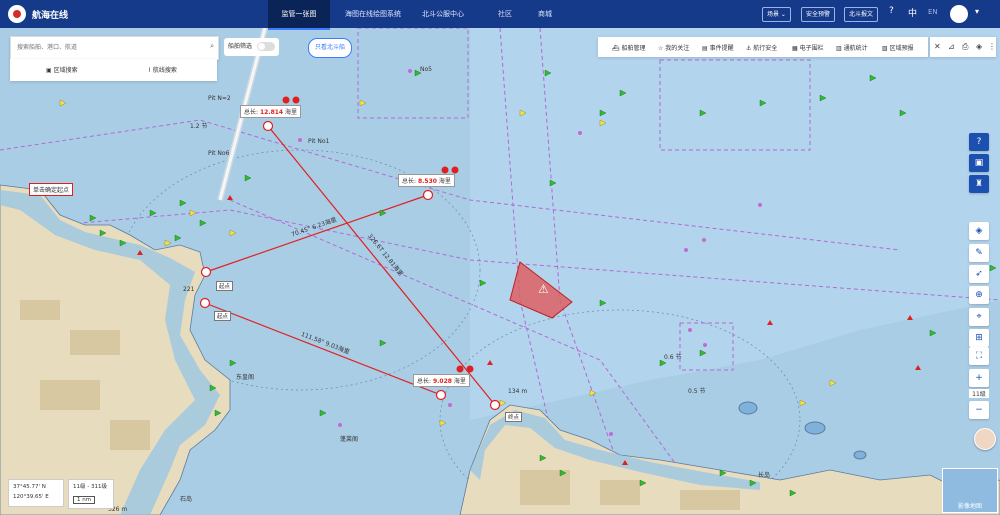  What do you see at coordinates (373, 14) in the screenshot?
I see `tab-chart-system: 海图在线绘图系统` at bounding box center [373, 14].